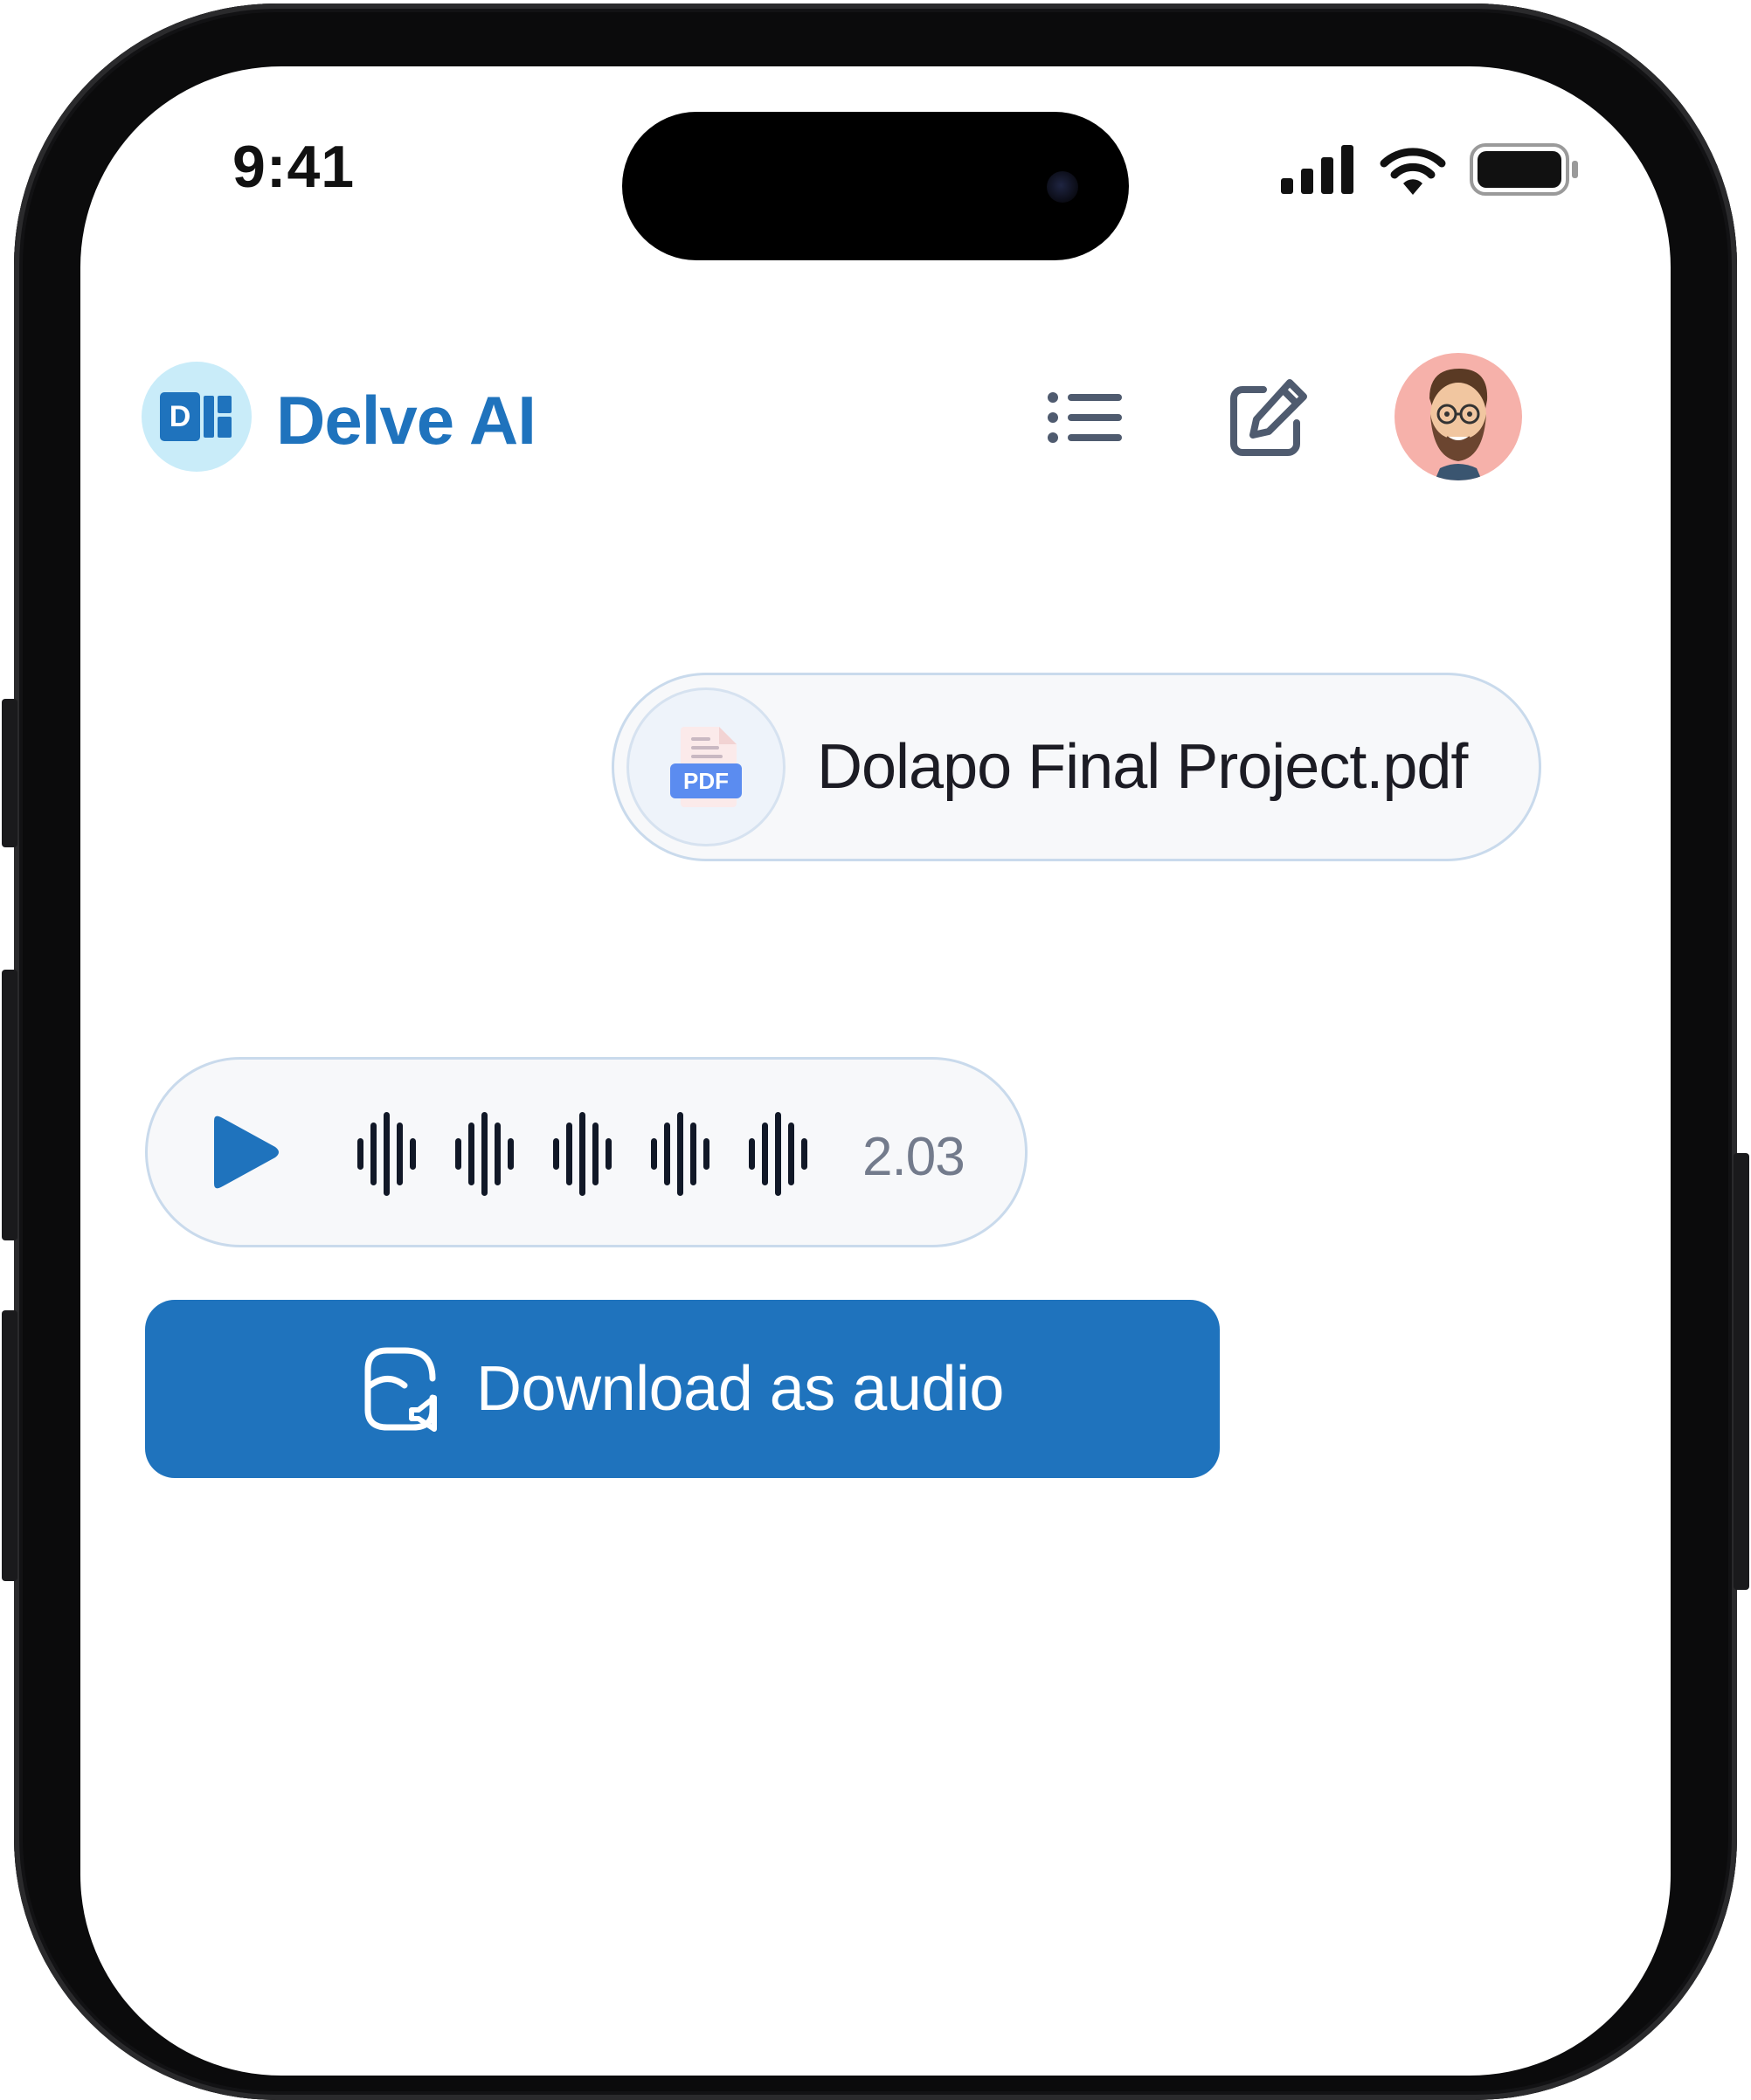 This screenshot has width=1751, height=2100. Describe the element at coordinates (1413, 171) in the screenshot. I see `wifi-icon` at that location.